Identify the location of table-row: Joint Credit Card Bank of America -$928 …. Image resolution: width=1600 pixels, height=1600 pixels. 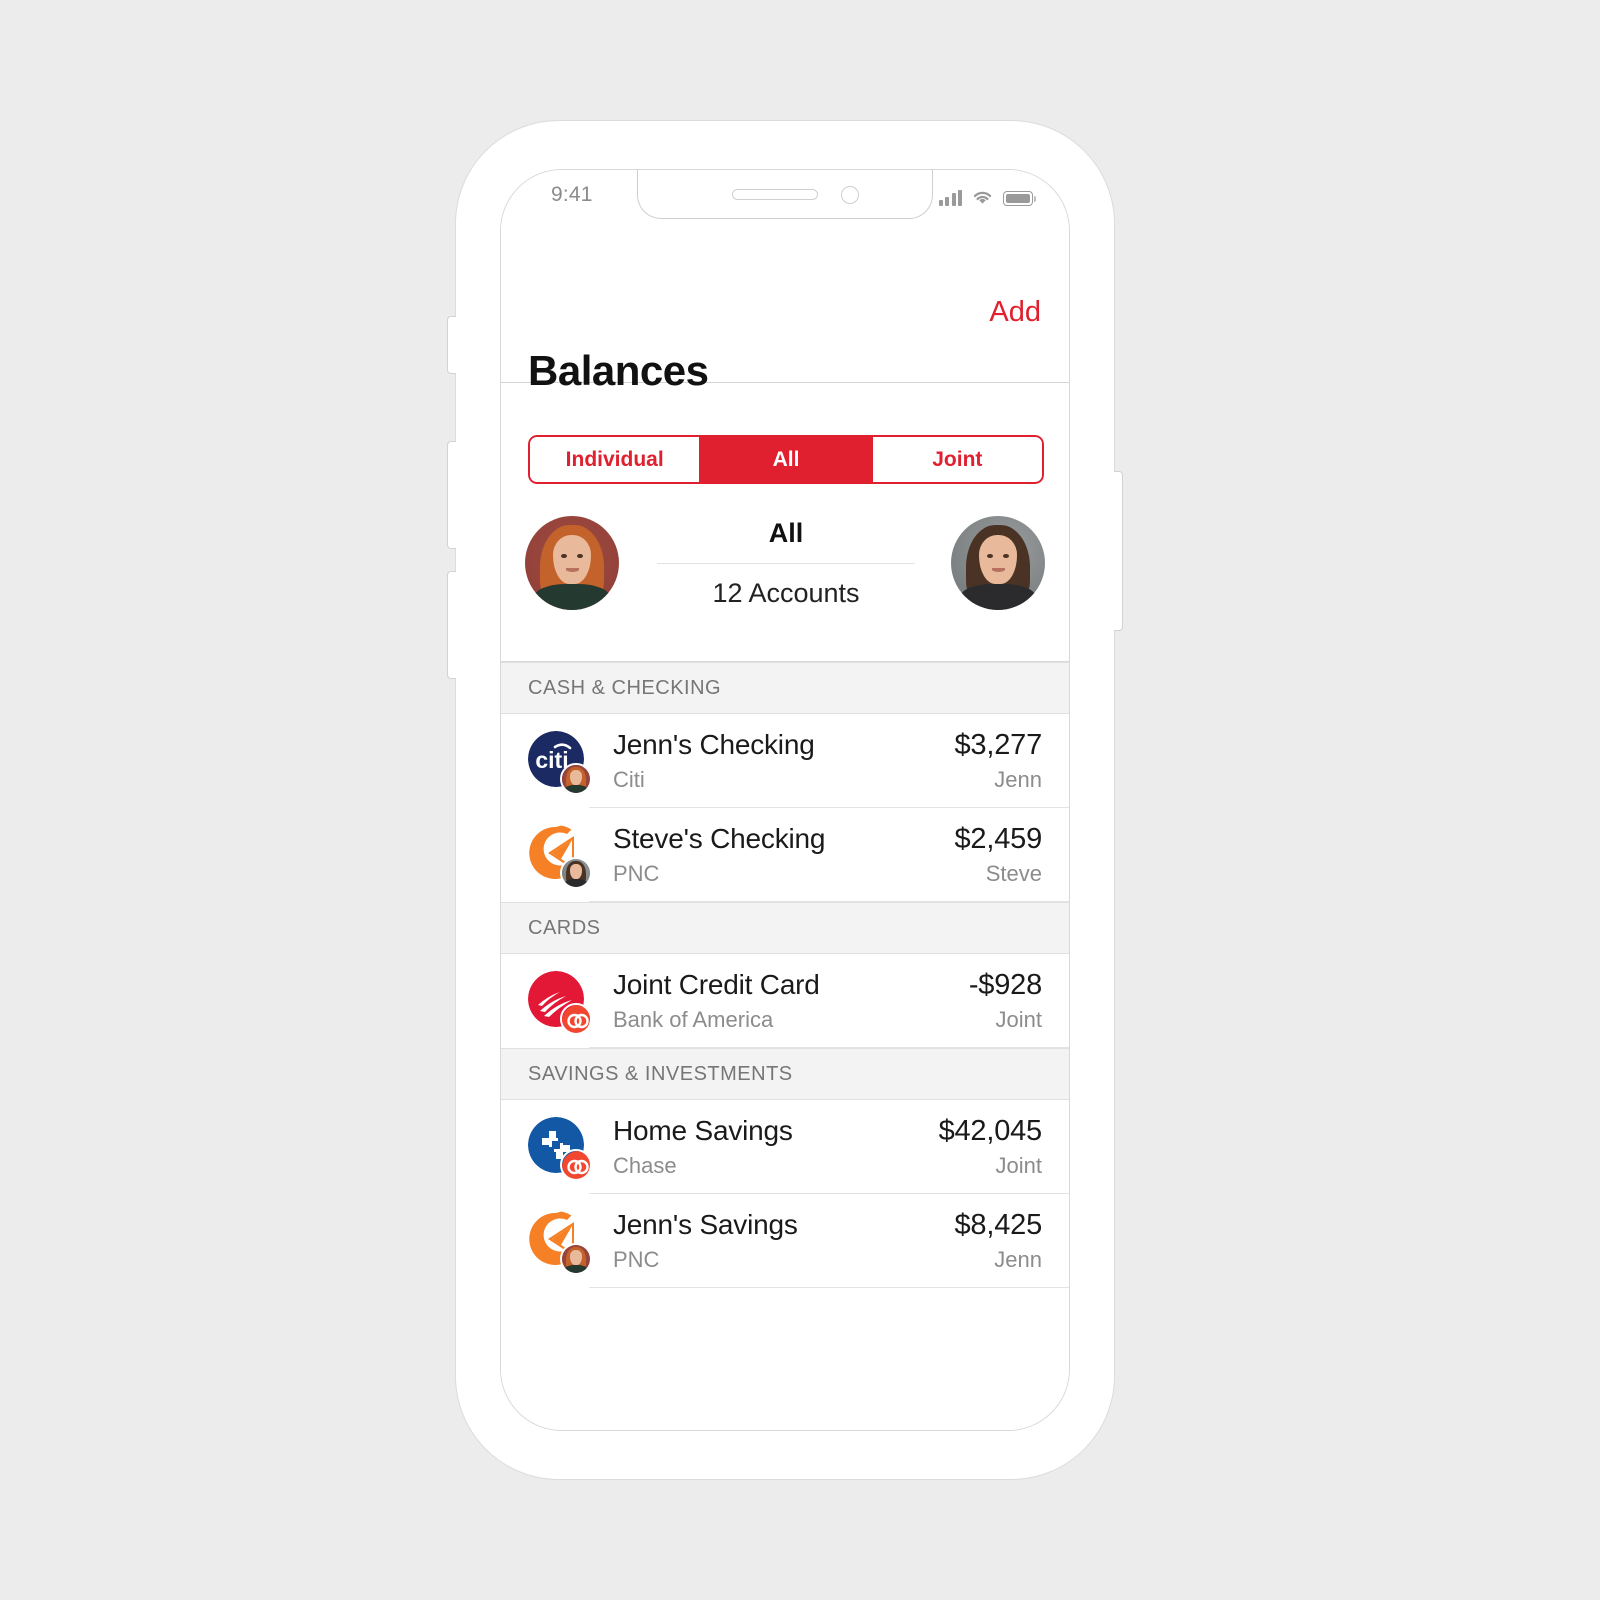
(785, 1001).